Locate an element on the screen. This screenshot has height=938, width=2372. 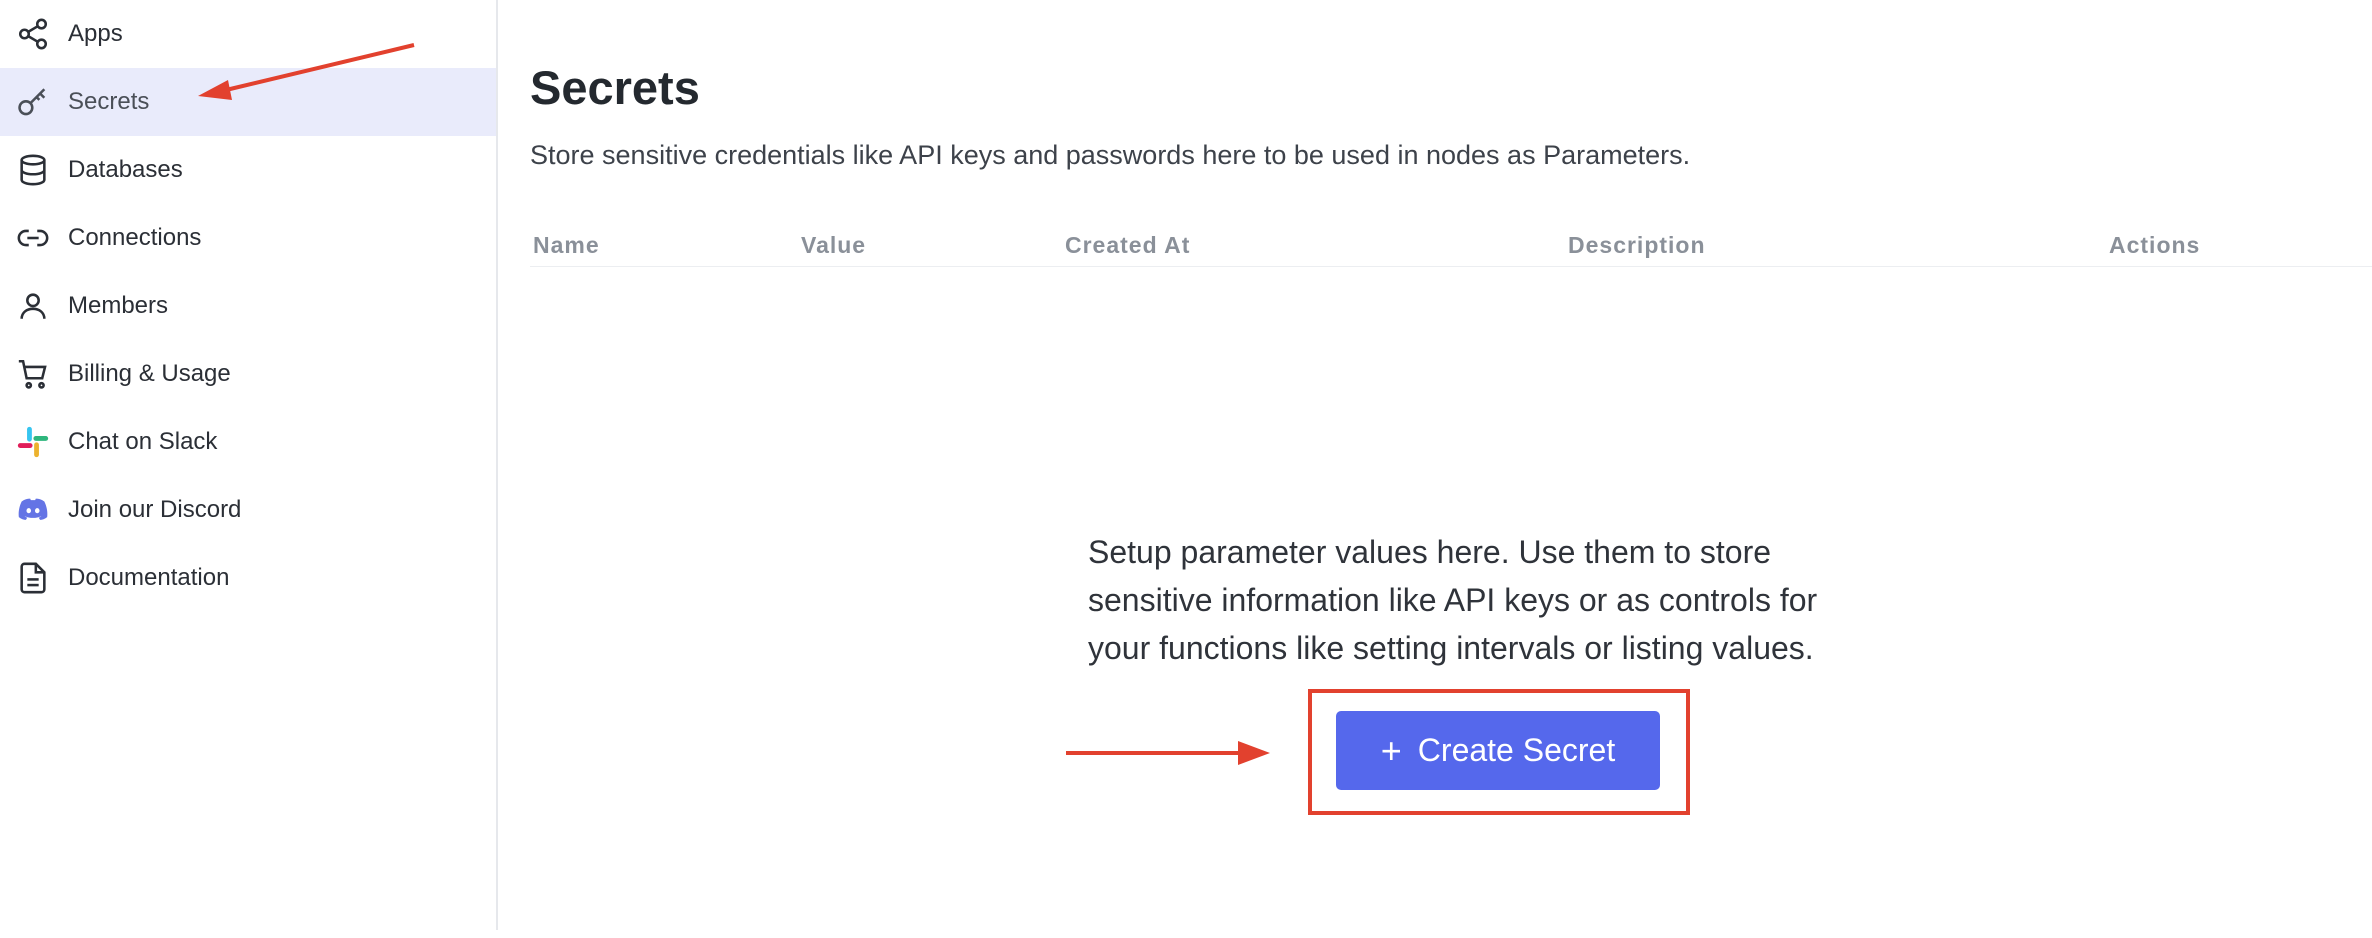
slack-icon is located at coordinates (33, 442).